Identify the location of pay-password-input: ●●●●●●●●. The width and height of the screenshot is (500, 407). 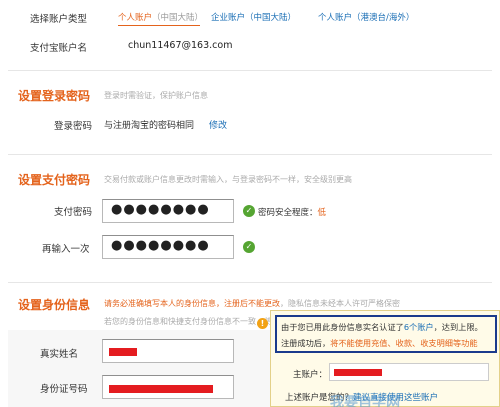
(168, 211).